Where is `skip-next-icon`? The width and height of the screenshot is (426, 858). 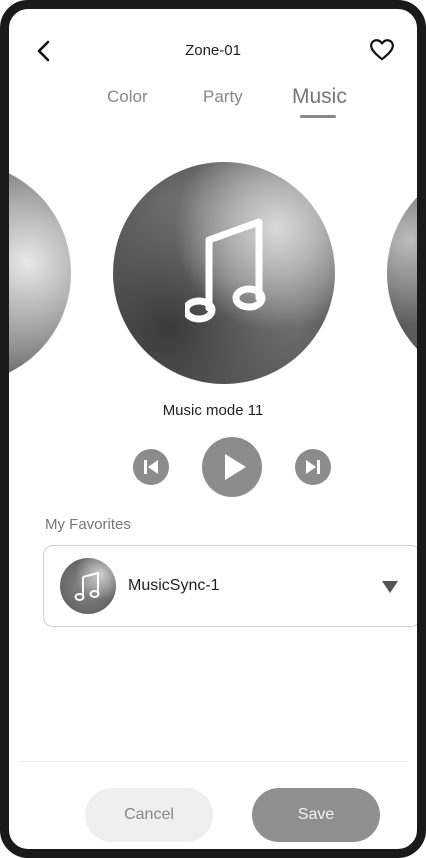
skip-next-icon is located at coordinates (313, 467).